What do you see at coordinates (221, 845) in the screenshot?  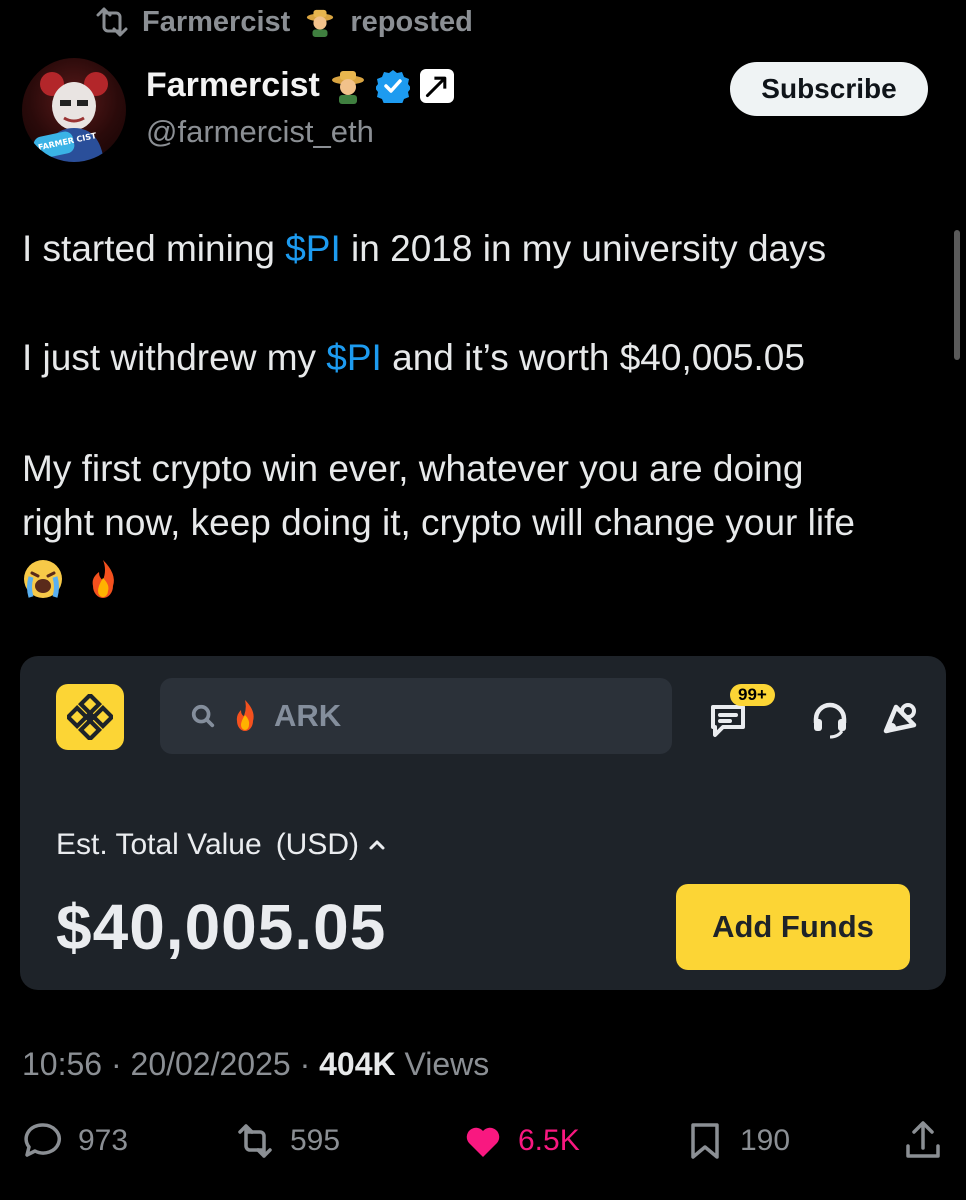 I see `est-total-value-label: Est. Total Value (USD)` at bounding box center [221, 845].